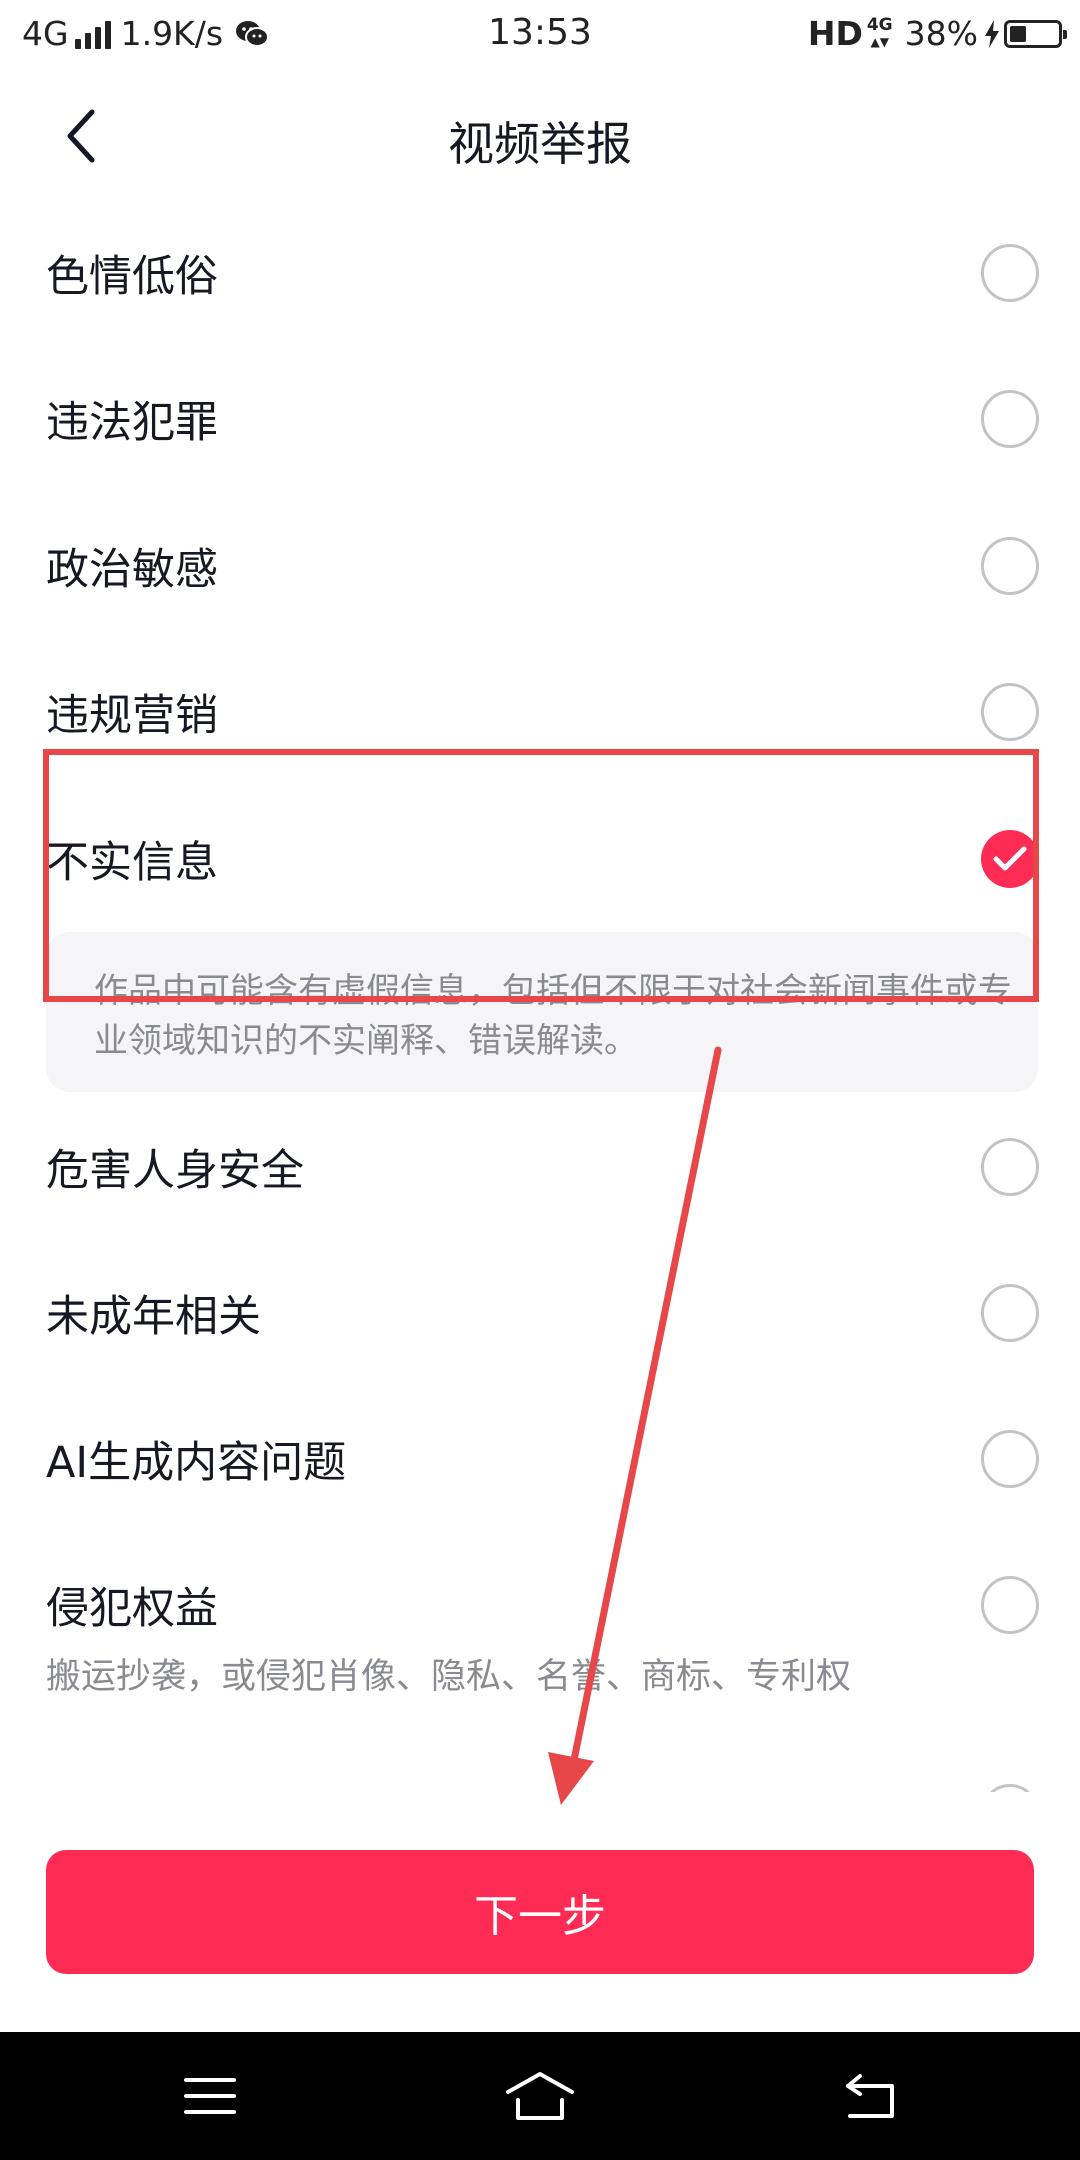 The width and height of the screenshot is (1080, 2160). What do you see at coordinates (196, 1463) in the screenshot?
I see `reason-label: AI生成内容问题` at bounding box center [196, 1463].